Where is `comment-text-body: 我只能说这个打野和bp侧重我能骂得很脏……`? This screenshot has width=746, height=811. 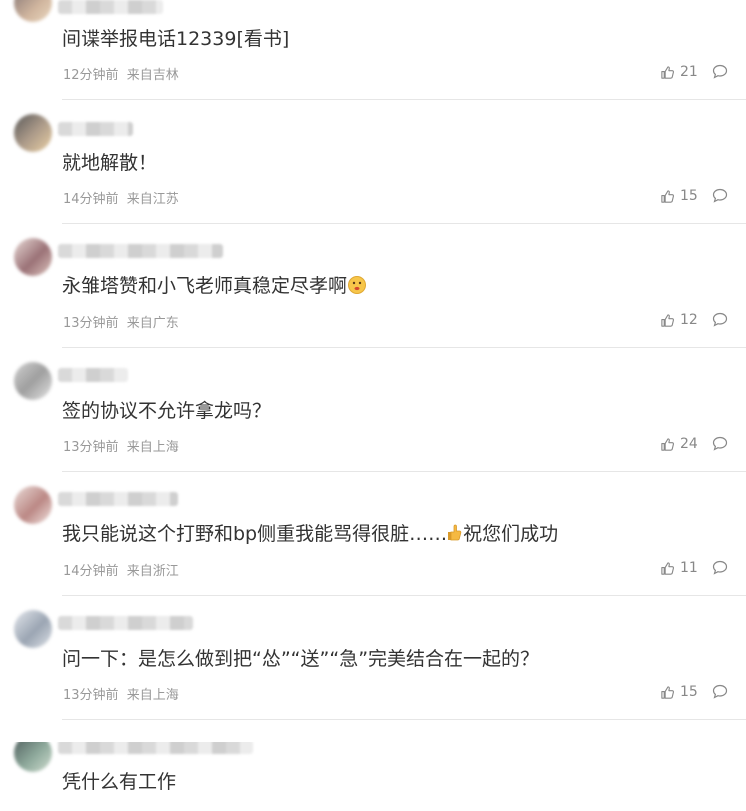 comment-text-body: 我只能说这个打野和bp侧重我能骂得很脏…… is located at coordinates (255, 534).